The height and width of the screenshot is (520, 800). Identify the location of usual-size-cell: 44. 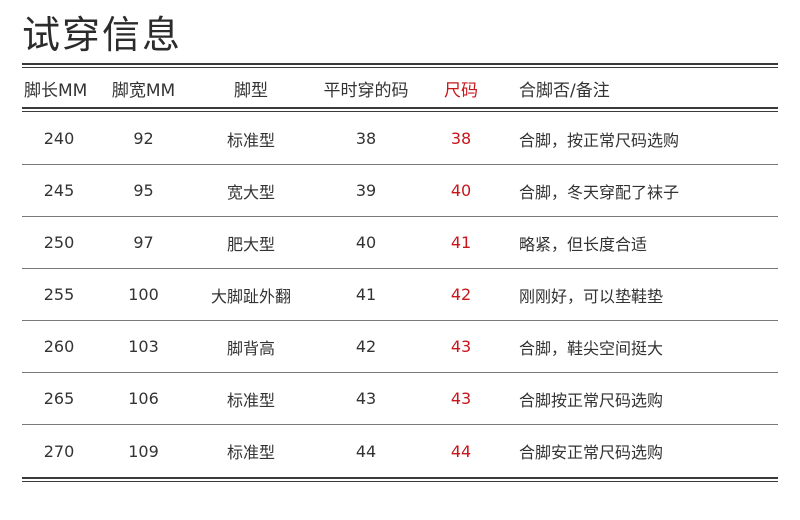
(366, 451).